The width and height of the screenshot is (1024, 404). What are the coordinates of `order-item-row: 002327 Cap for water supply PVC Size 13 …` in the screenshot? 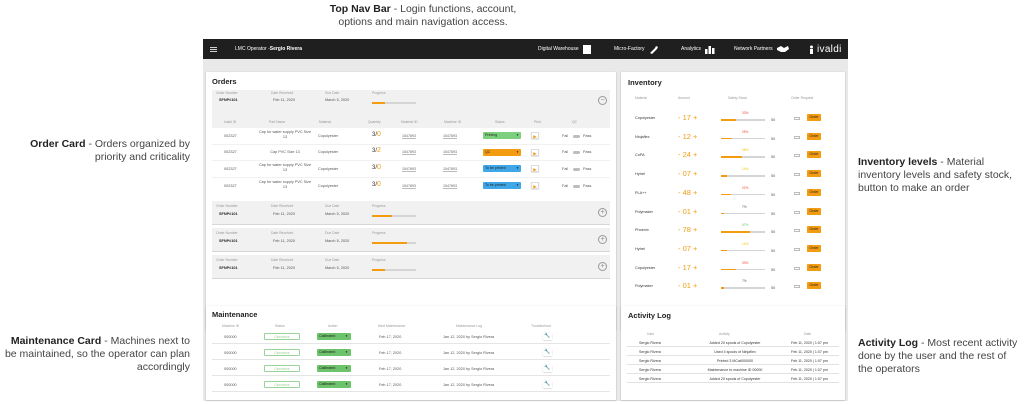 It's located at (411, 136).